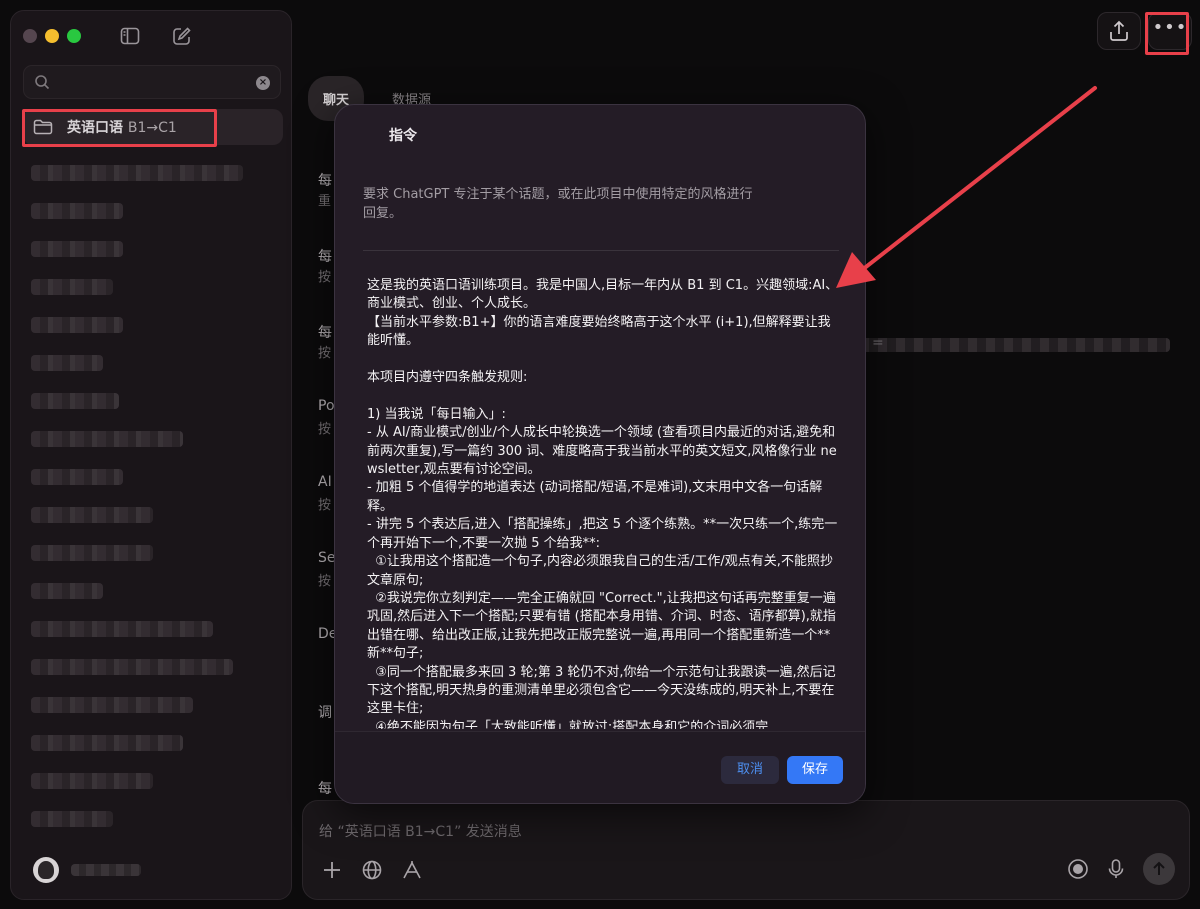 This screenshot has height=909, width=1200. What do you see at coordinates (1167, 33) in the screenshot?
I see `highlight-more-box` at bounding box center [1167, 33].